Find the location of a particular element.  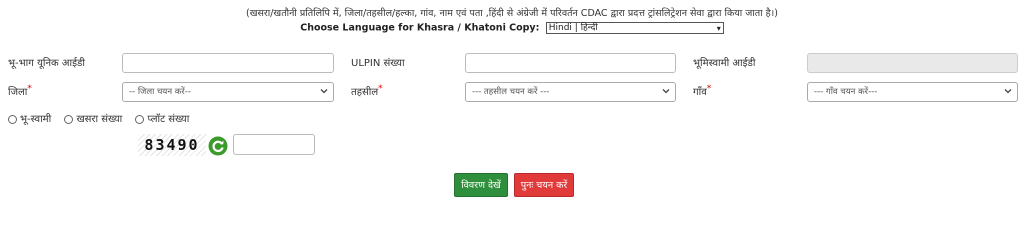

bhoomiswami-id-input is located at coordinates (912, 63).